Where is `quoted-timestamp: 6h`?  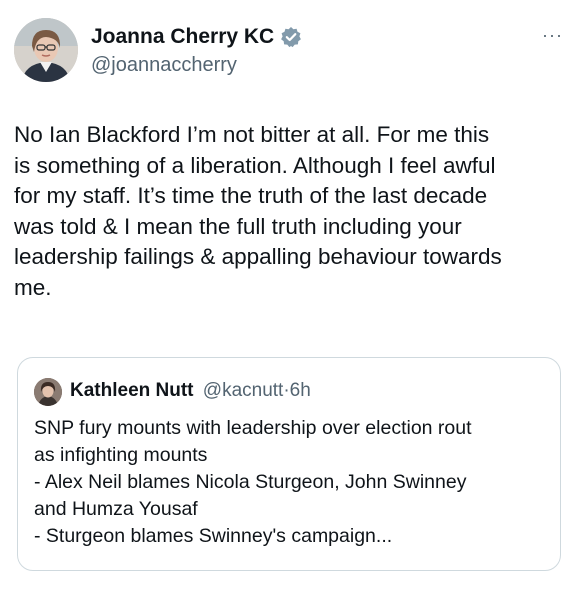
quoted-timestamp: 6h is located at coordinates (300, 390).